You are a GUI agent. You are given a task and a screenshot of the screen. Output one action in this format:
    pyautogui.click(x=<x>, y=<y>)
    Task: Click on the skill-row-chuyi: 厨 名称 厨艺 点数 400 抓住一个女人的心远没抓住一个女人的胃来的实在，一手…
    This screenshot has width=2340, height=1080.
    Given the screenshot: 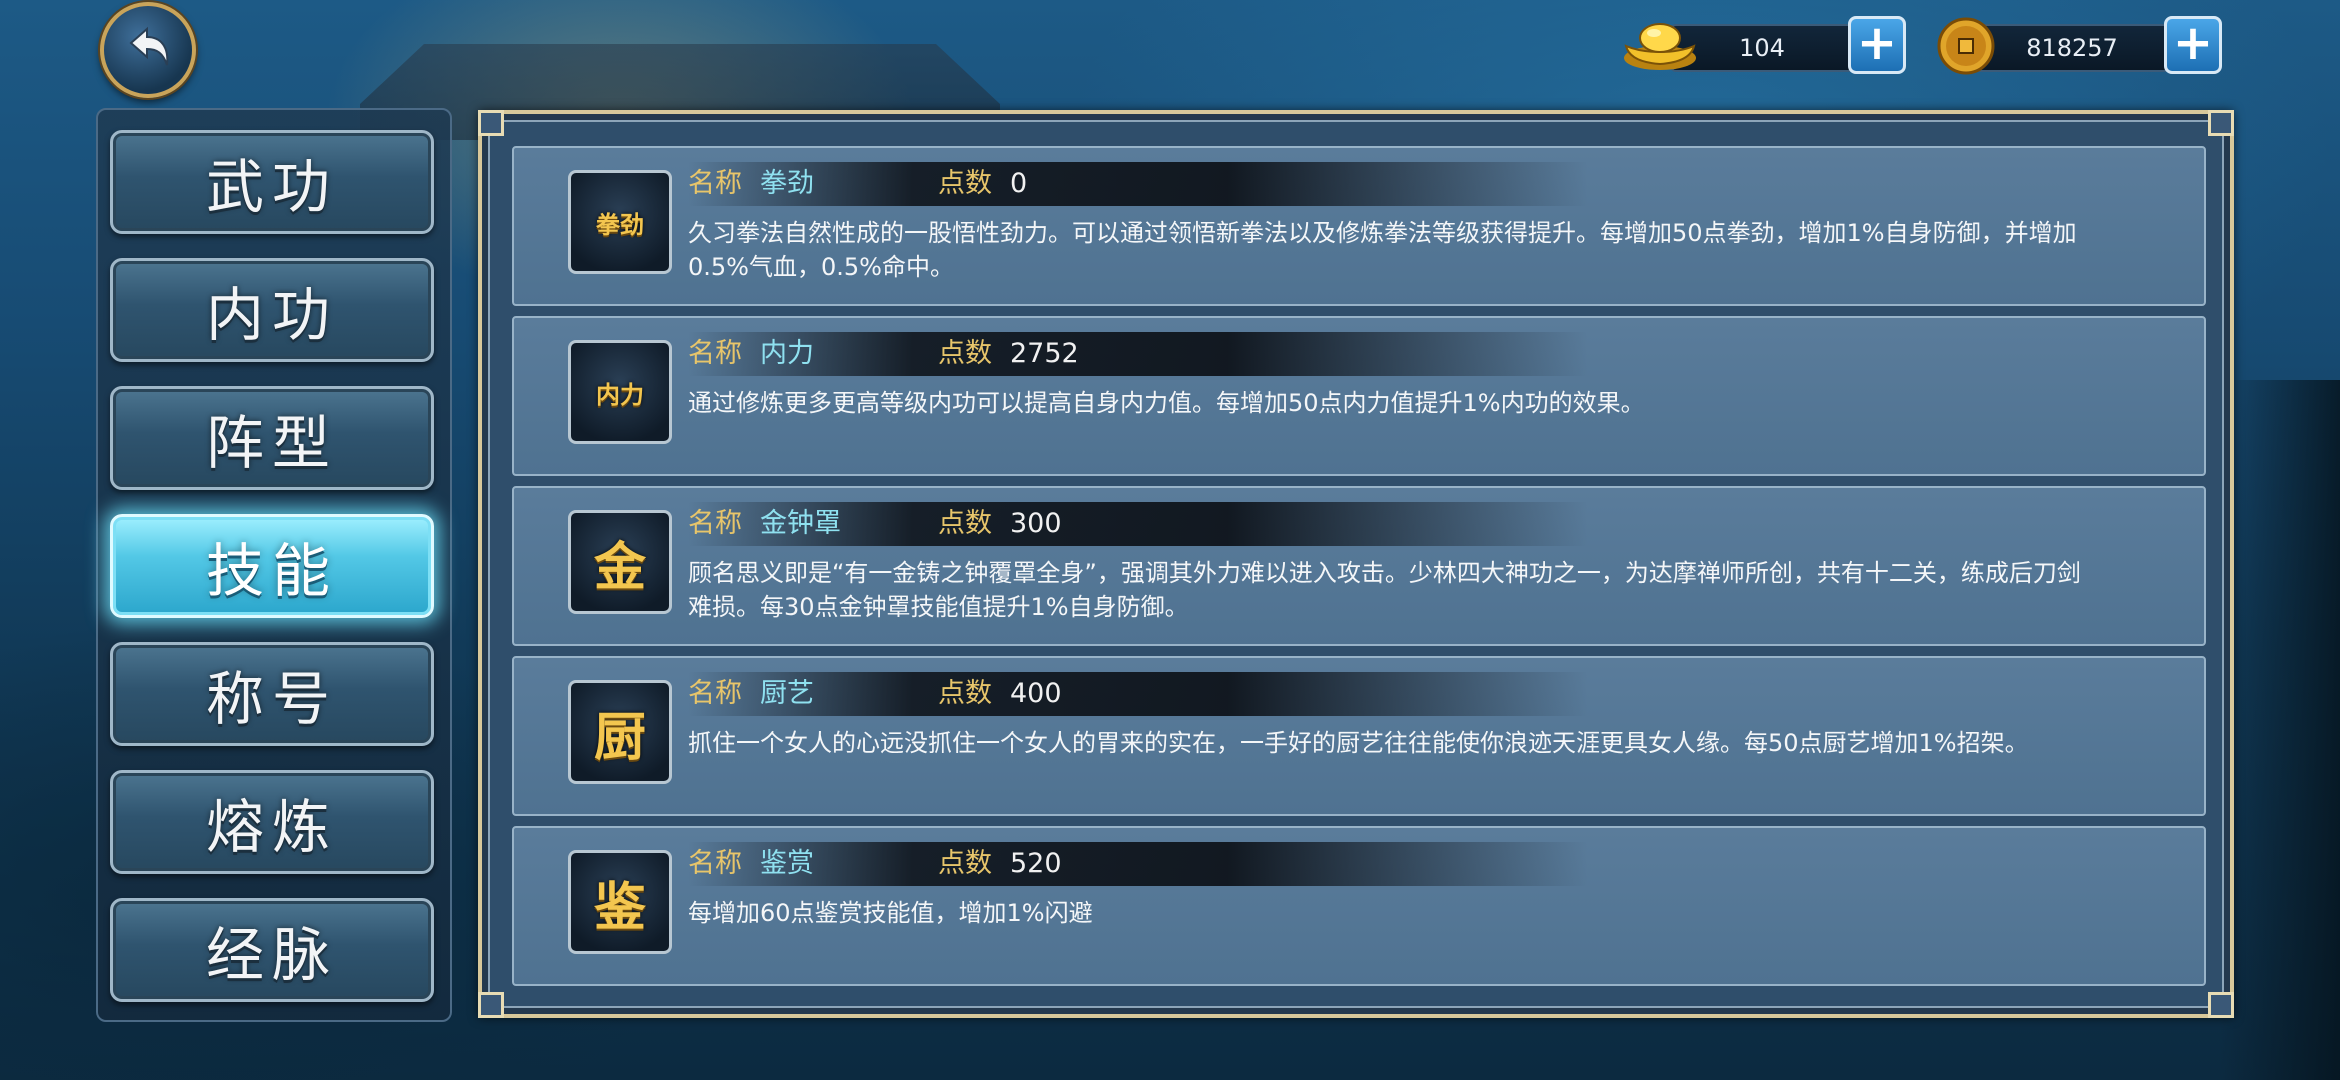 What is the action you would take?
    pyautogui.click(x=1359, y=736)
    